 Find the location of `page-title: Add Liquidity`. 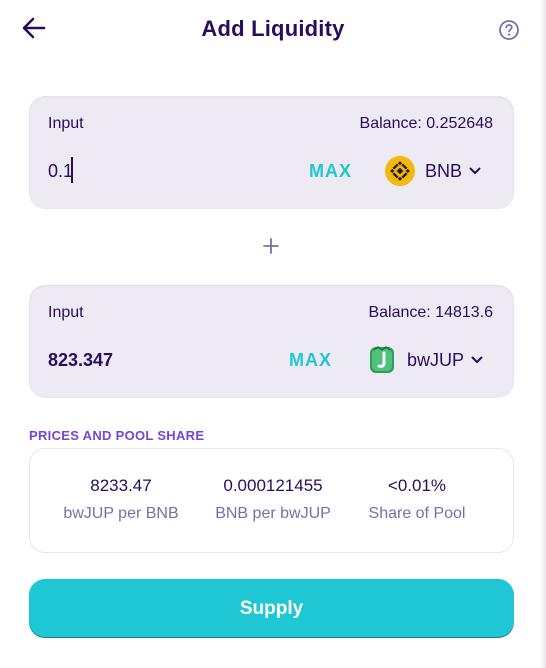

page-title: Add Liquidity is located at coordinates (273, 28).